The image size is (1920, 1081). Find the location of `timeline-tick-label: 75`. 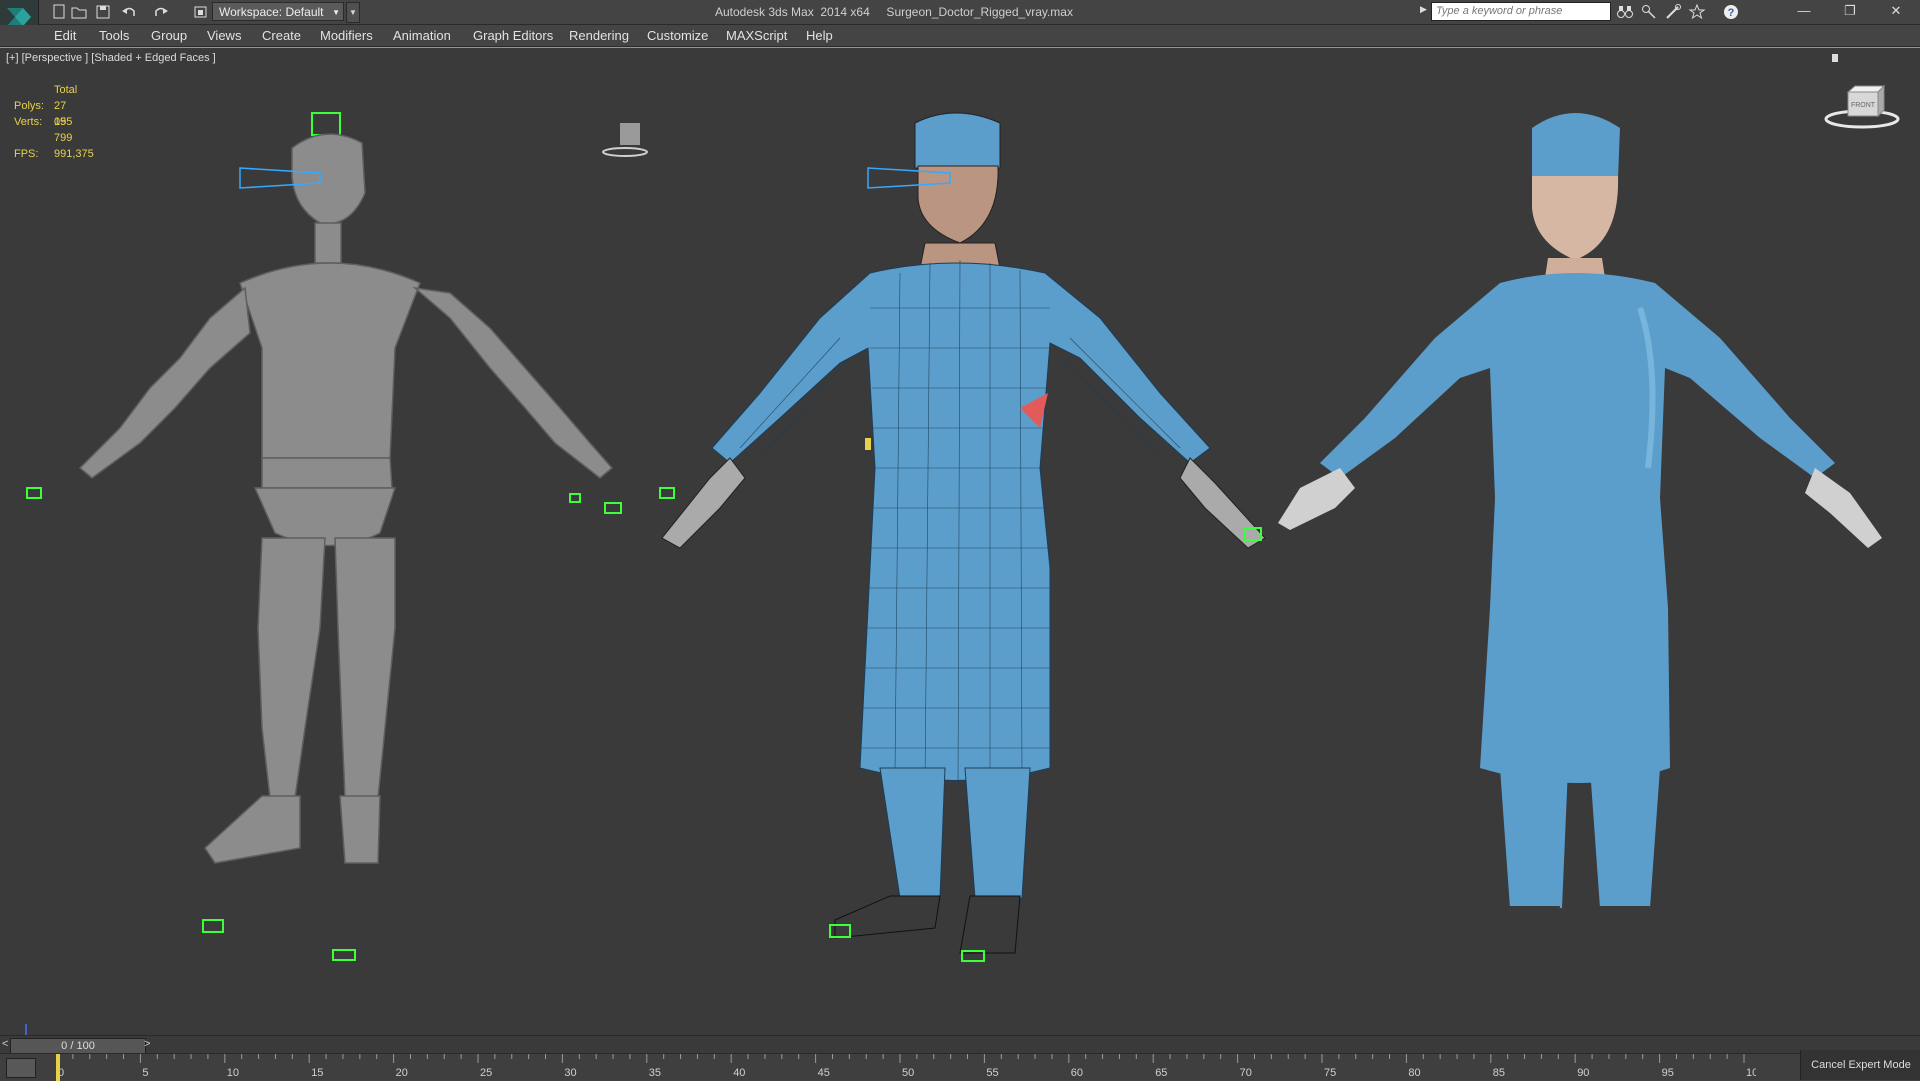

timeline-tick-label: 75 is located at coordinates (1330, 1073).